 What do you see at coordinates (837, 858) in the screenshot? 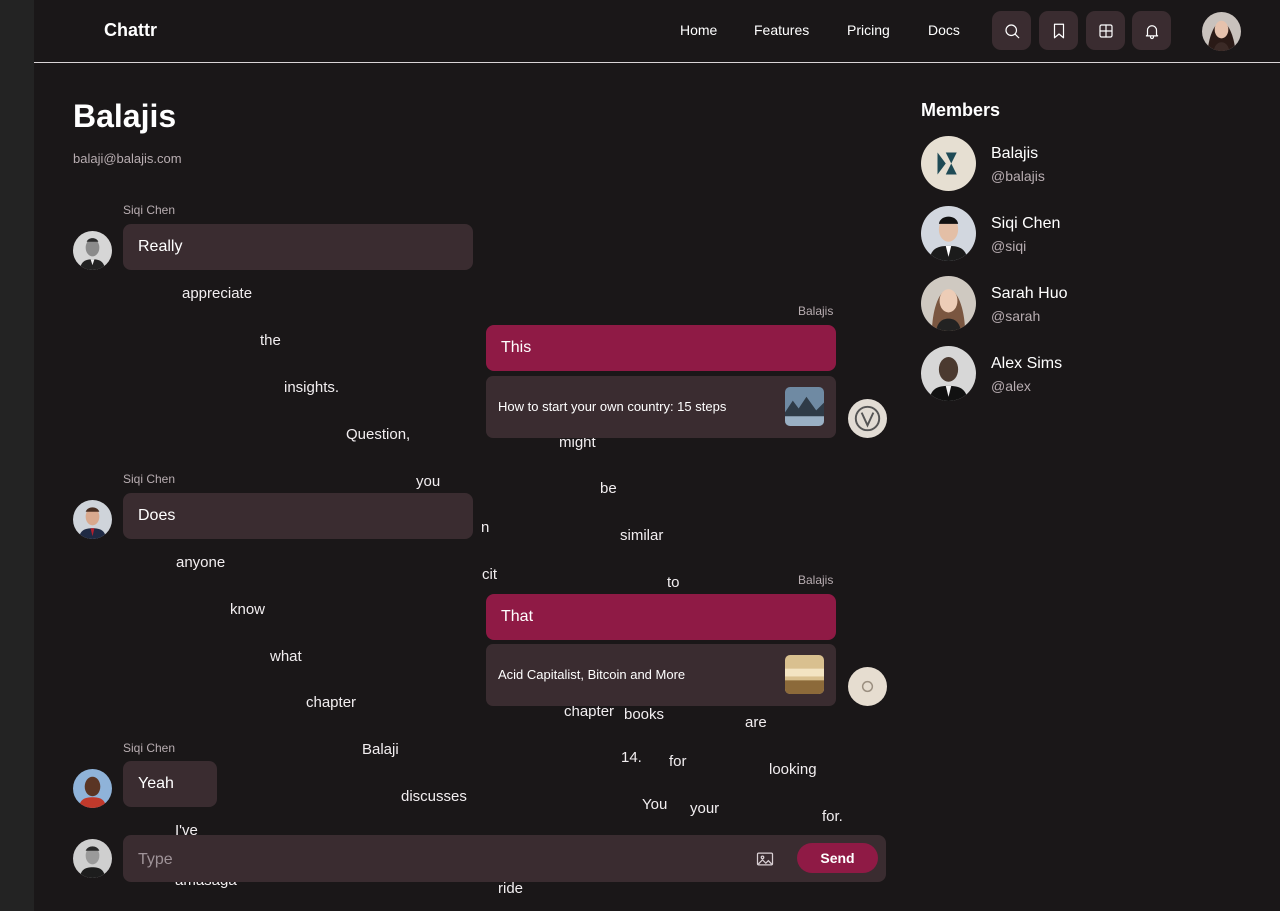
I see `send-button: Send` at bounding box center [837, 858].